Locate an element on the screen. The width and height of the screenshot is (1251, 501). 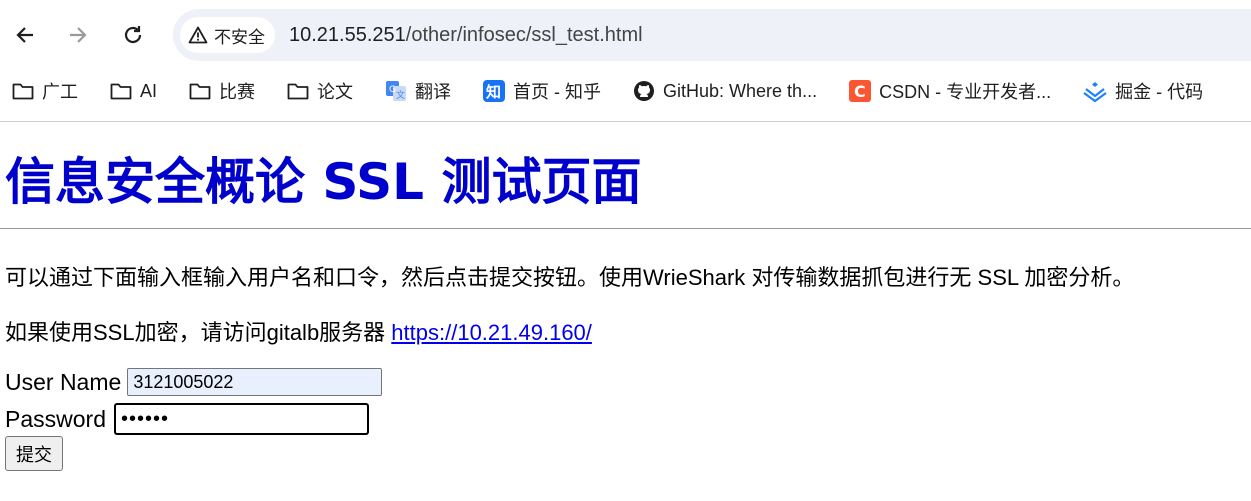
username-label: User Name is located at coordinates (63, 381).